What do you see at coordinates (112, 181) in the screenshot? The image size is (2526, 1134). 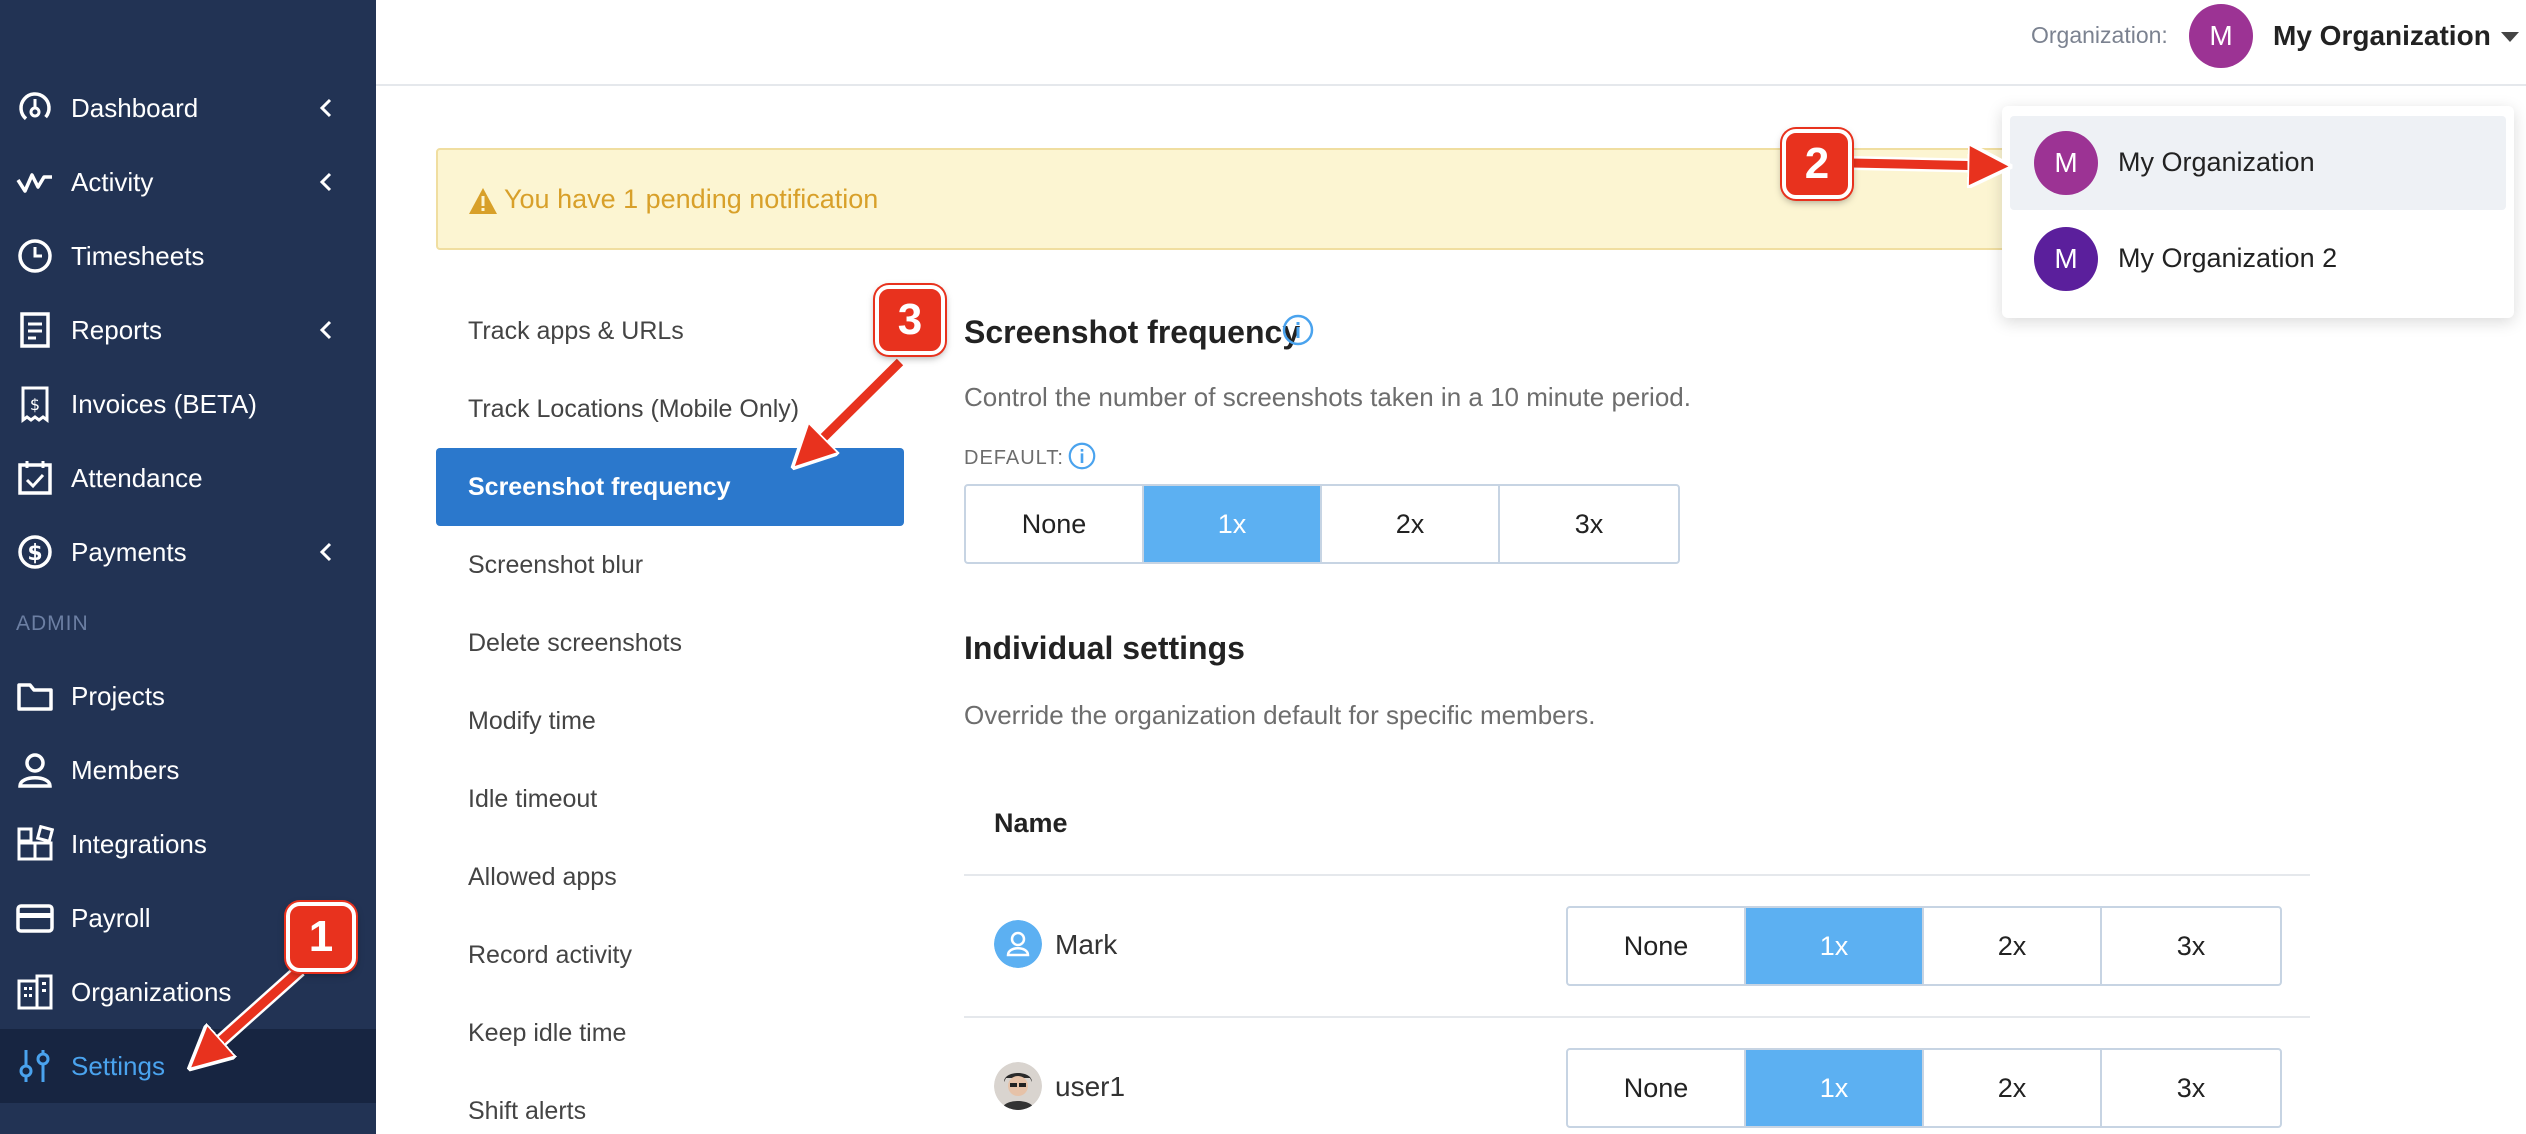 I see `sidebar-item-label: Activity` at bounding box center [112, 181].